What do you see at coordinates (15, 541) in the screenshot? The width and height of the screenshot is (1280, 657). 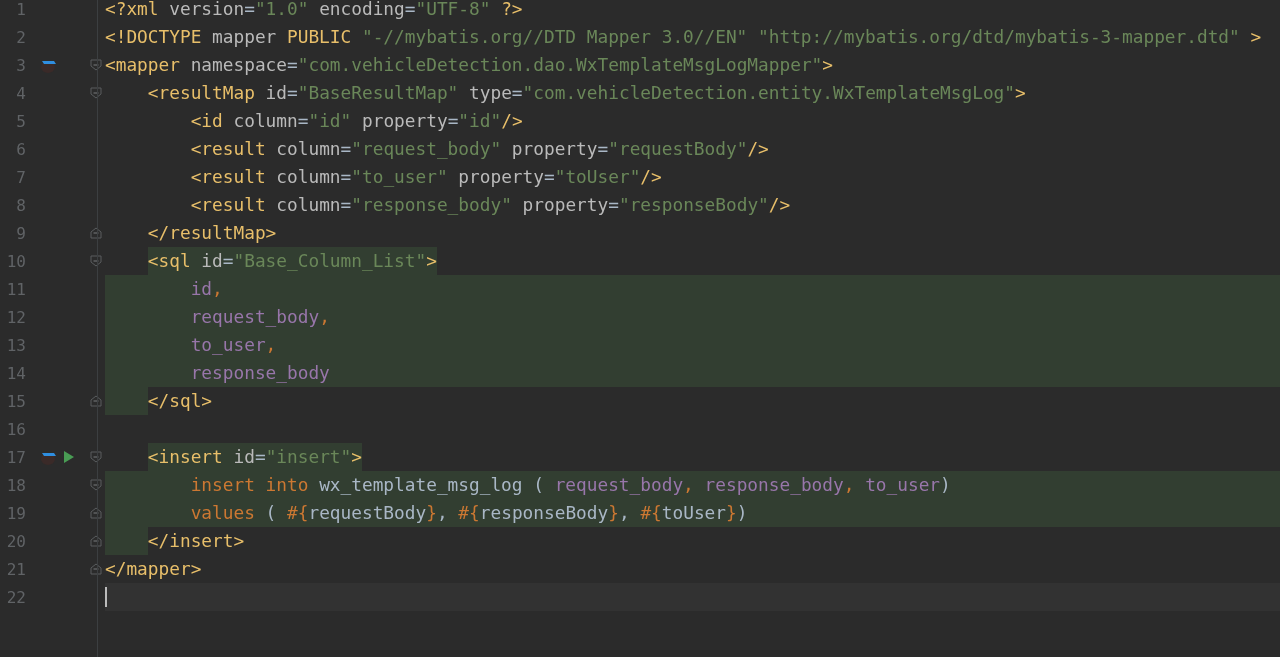 I see `line-number: 20` at bounding box center [15, 541].